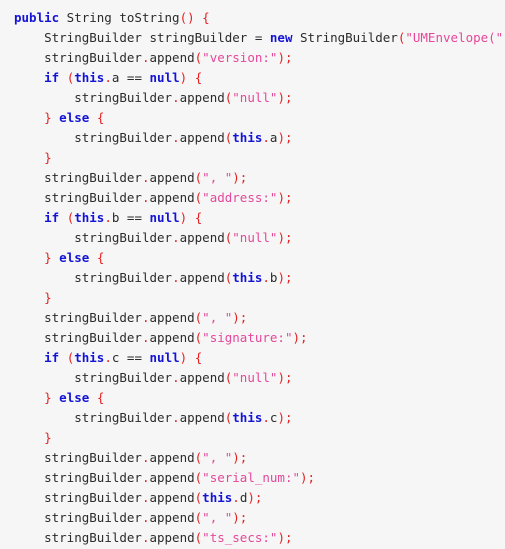 This screenshot has height=549, width=505. Describe the element at coordinates (37, 17) in the screenshot. I see `code-token-kw: public` at that location.